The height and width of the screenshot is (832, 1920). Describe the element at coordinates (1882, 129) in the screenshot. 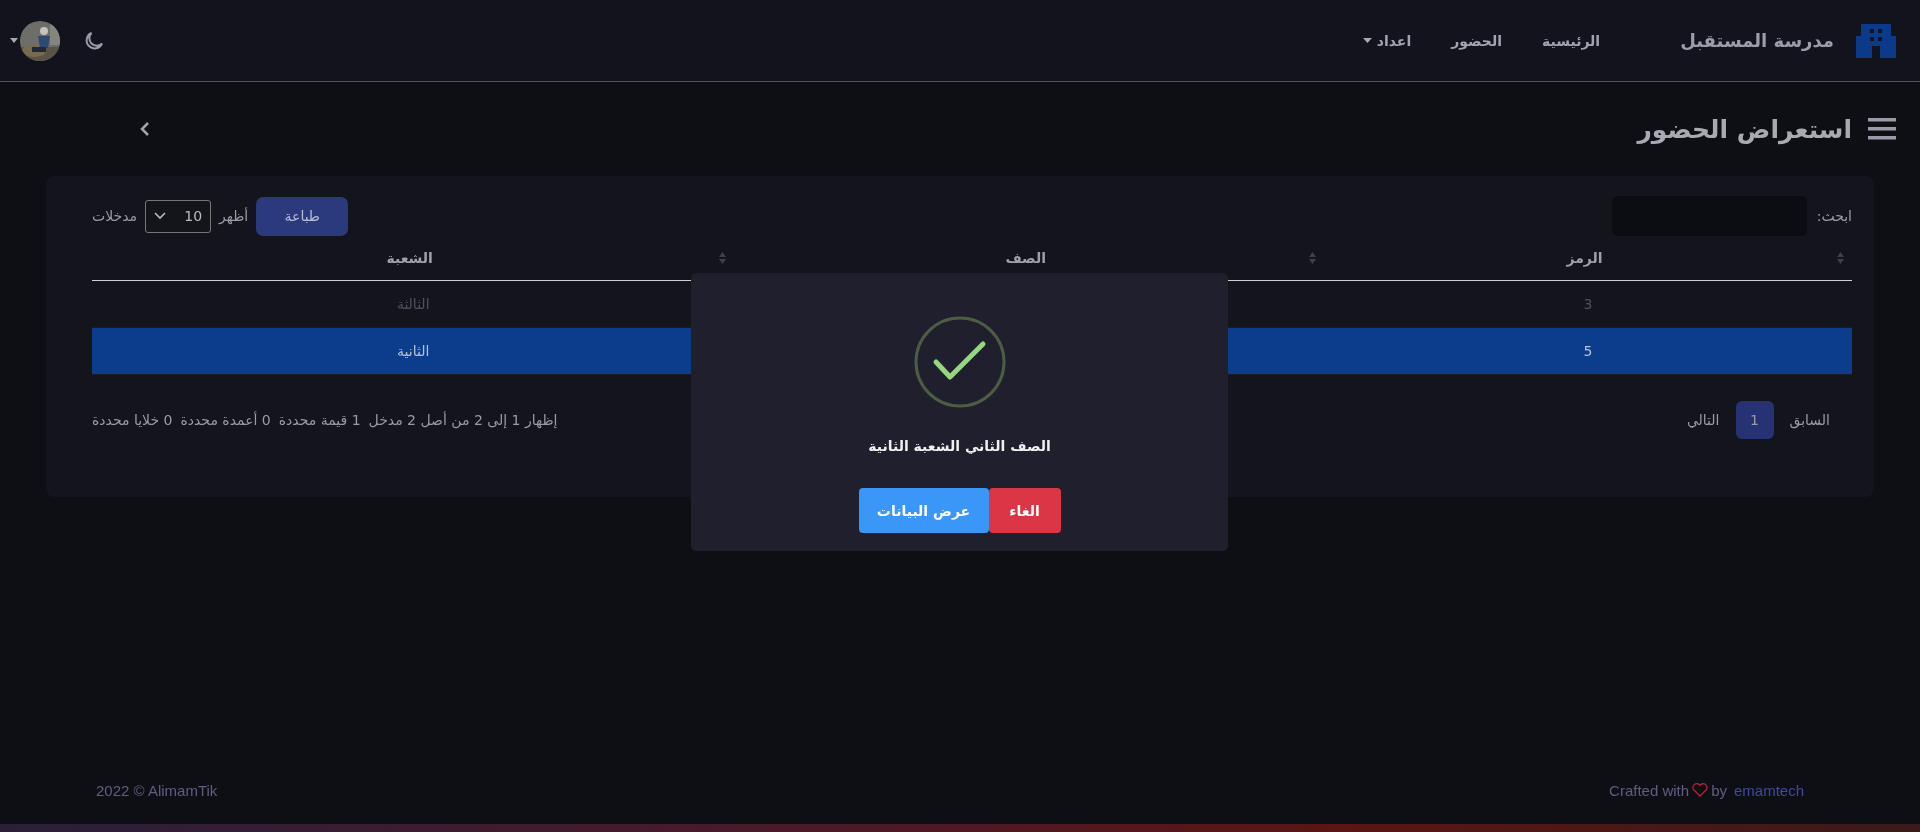

I see `menu-icon` at that location.